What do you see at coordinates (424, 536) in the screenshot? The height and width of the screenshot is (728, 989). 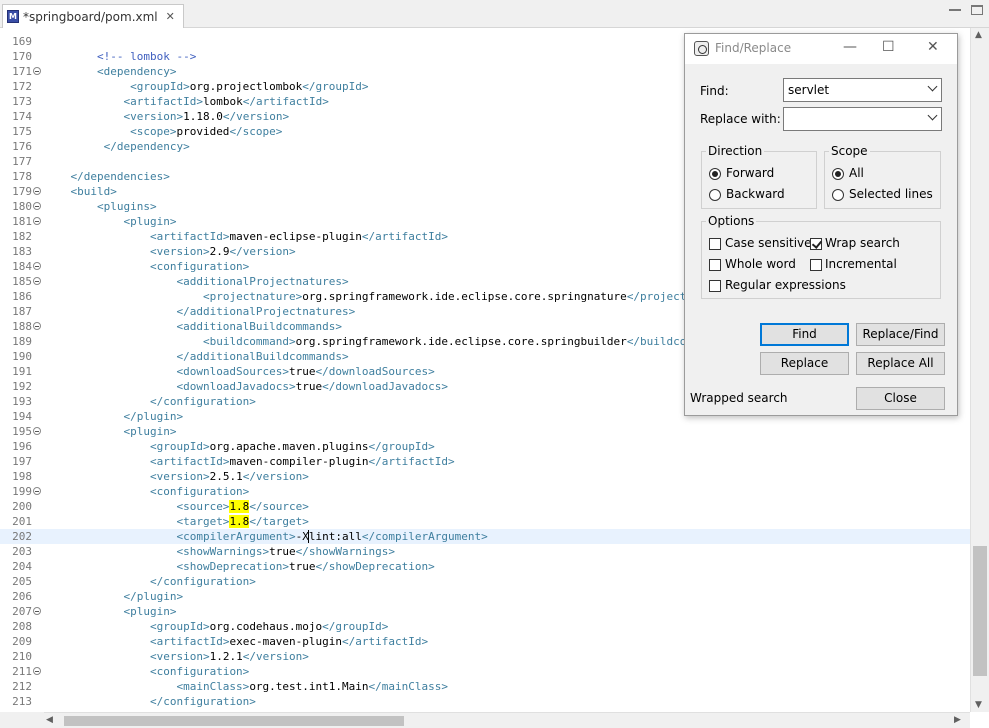 I see `code-token: </compilerArgument>` at bounding box center [424, 536].